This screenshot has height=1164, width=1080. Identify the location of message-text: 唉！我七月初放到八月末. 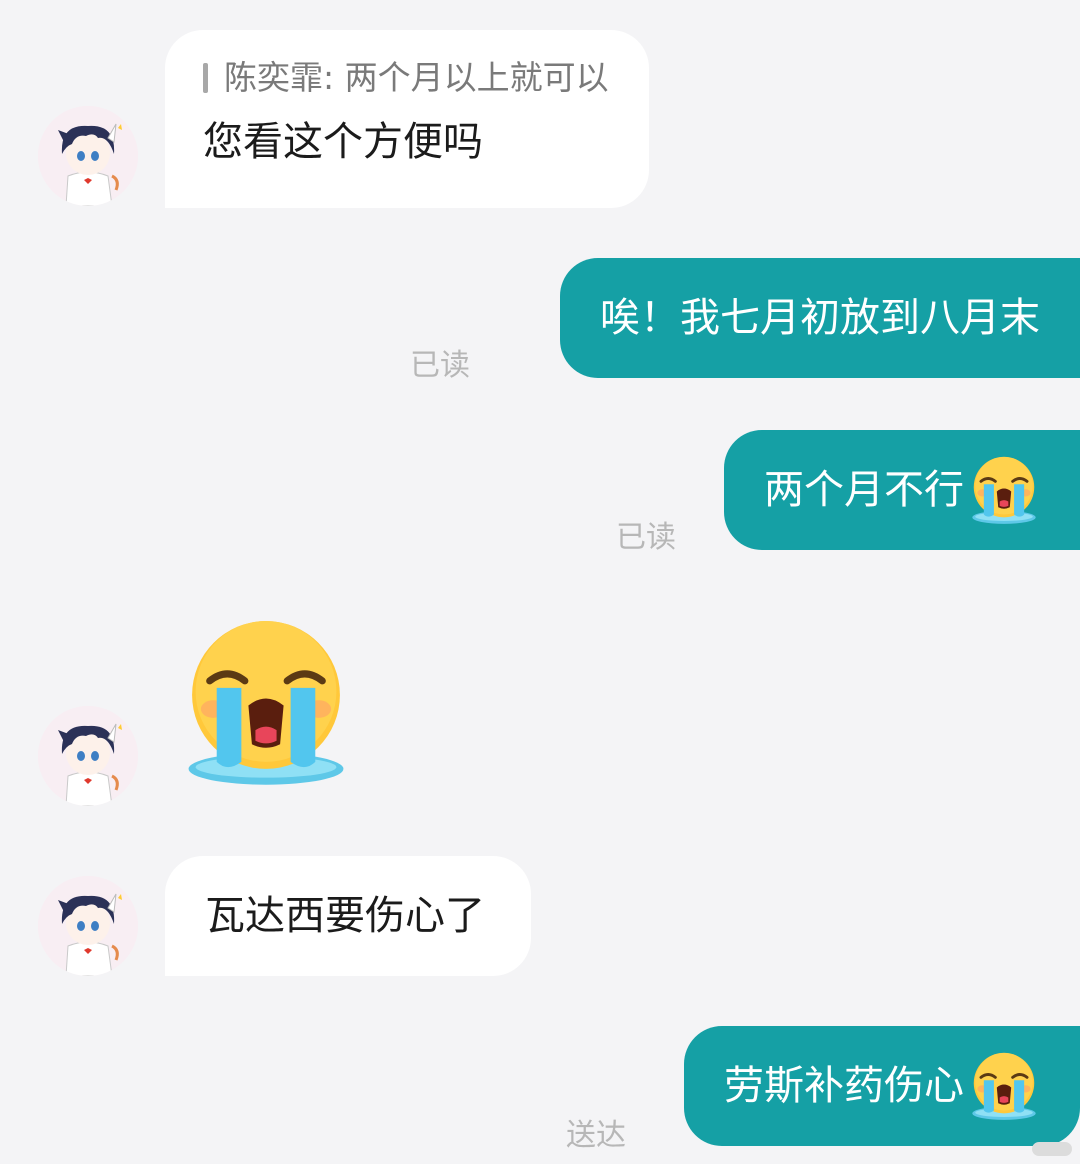
(820, 318).